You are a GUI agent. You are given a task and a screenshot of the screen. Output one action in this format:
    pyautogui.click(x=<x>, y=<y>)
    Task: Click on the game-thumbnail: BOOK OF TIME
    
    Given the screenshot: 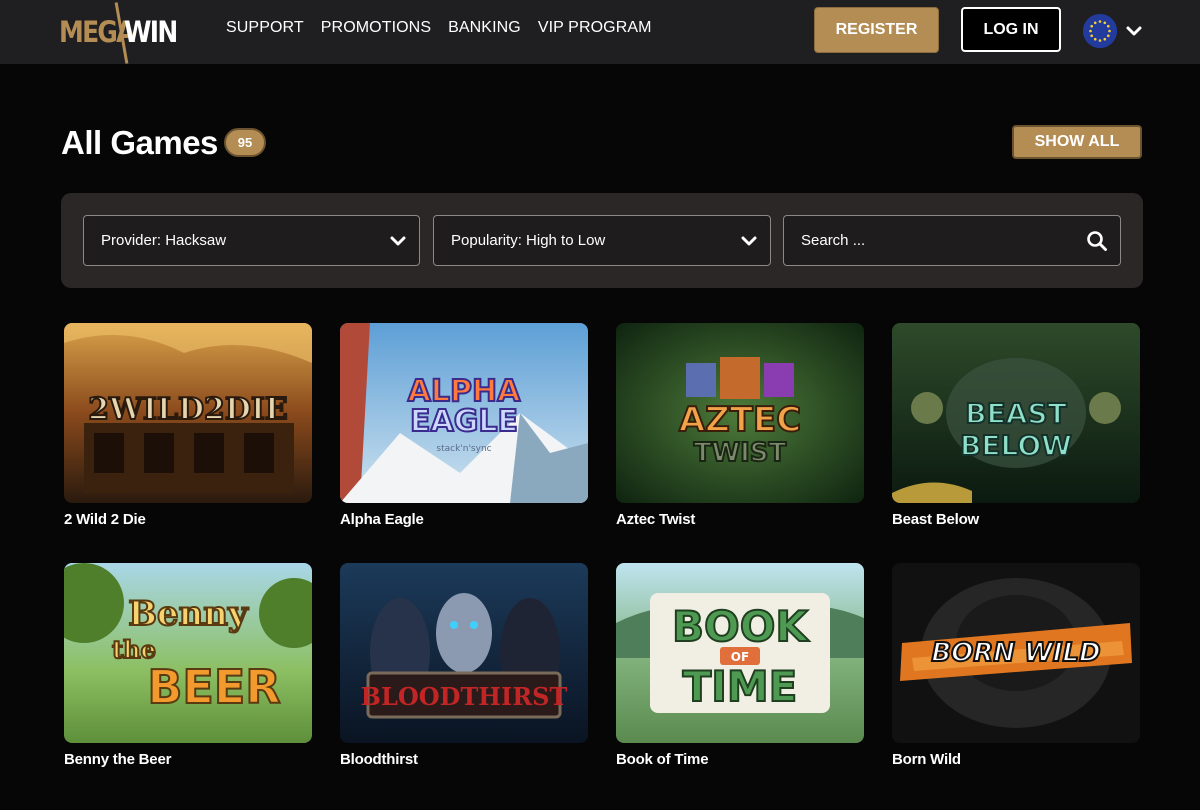 What is the action you would take?
    pyautogui.click(x=740, y=653)
    